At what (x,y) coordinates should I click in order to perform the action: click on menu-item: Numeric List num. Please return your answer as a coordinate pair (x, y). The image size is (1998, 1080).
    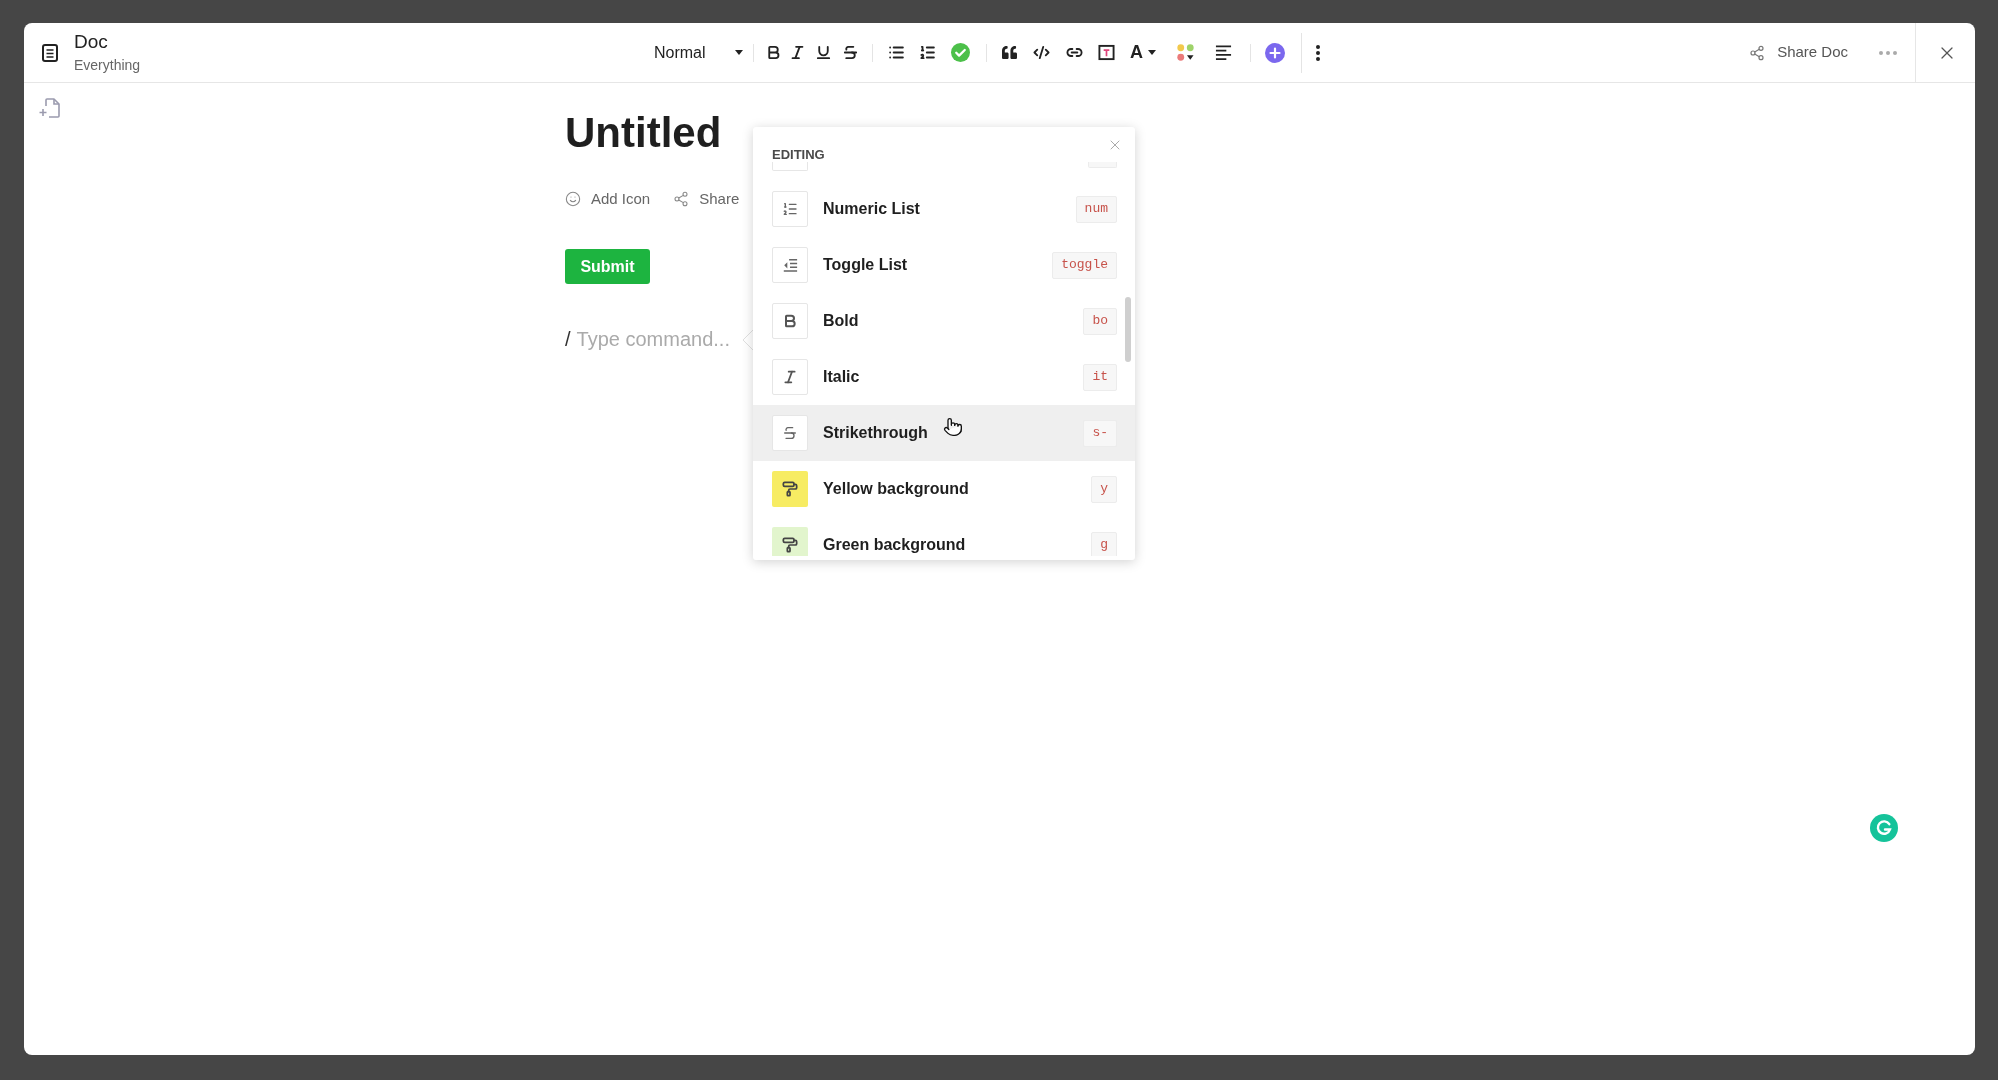
    Looking at the image, I should click on (944, 209).